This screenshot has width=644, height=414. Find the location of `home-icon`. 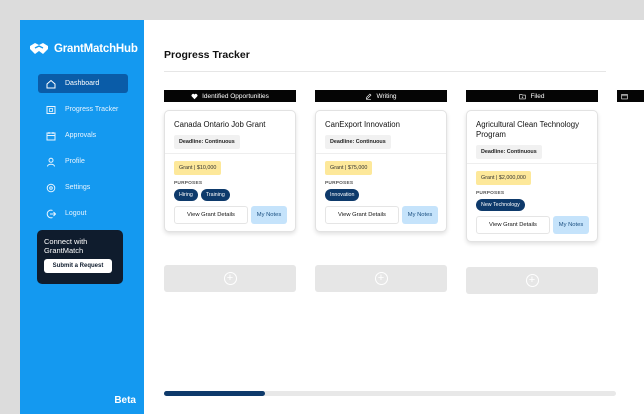

home-icon is located at coordinates (51, 84).